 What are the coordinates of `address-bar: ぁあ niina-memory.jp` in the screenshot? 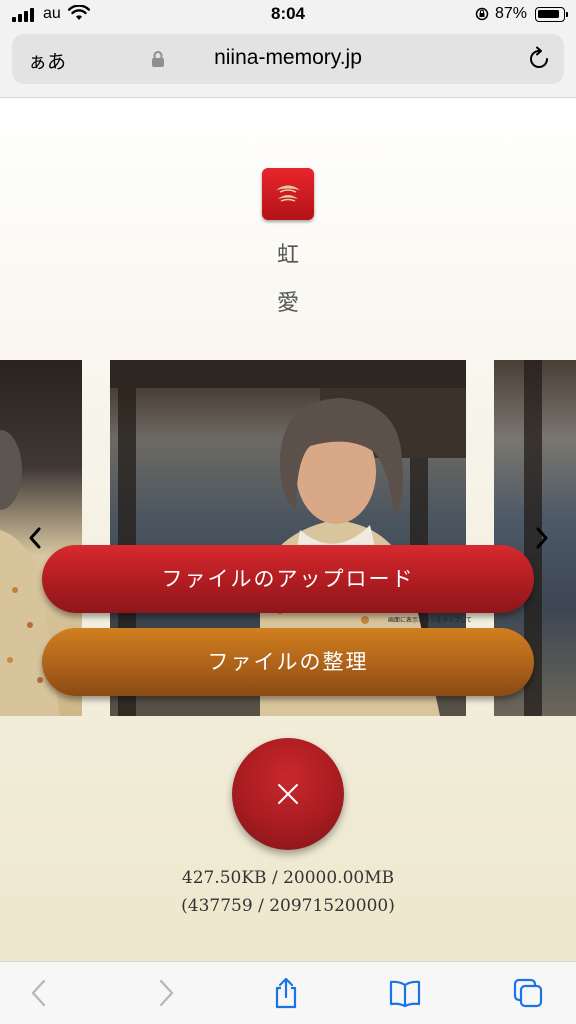 It's located at (288, 59).